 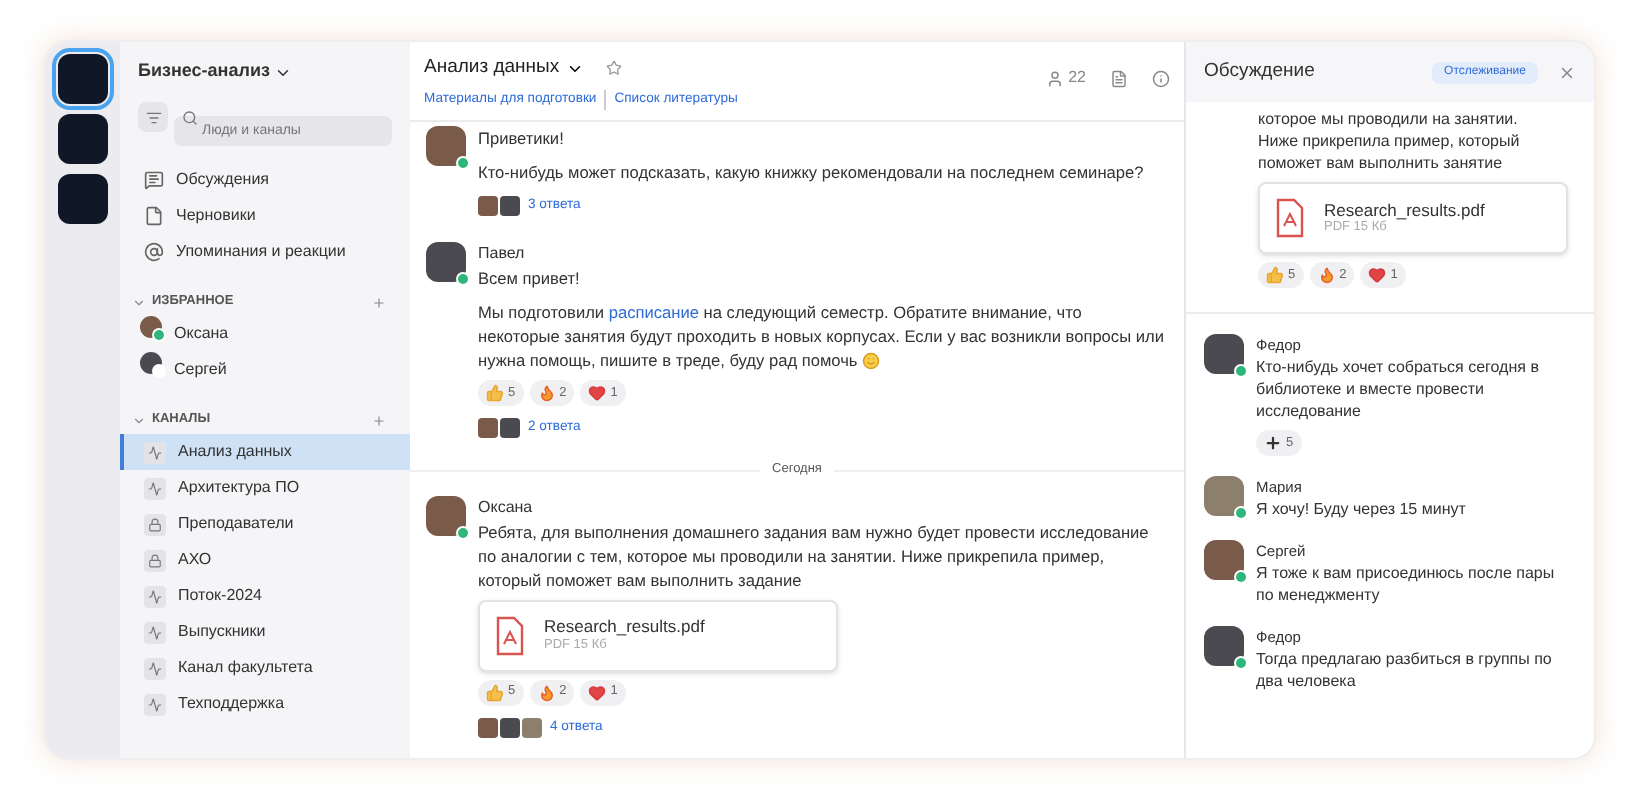 I want to click on channel-title: Анализ данных, so click(x=492, y=68).